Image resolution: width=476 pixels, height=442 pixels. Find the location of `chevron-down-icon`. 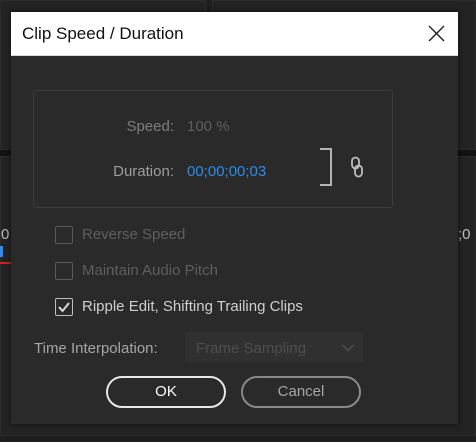

chevron-down-icon is located at coordinates (348, 348).